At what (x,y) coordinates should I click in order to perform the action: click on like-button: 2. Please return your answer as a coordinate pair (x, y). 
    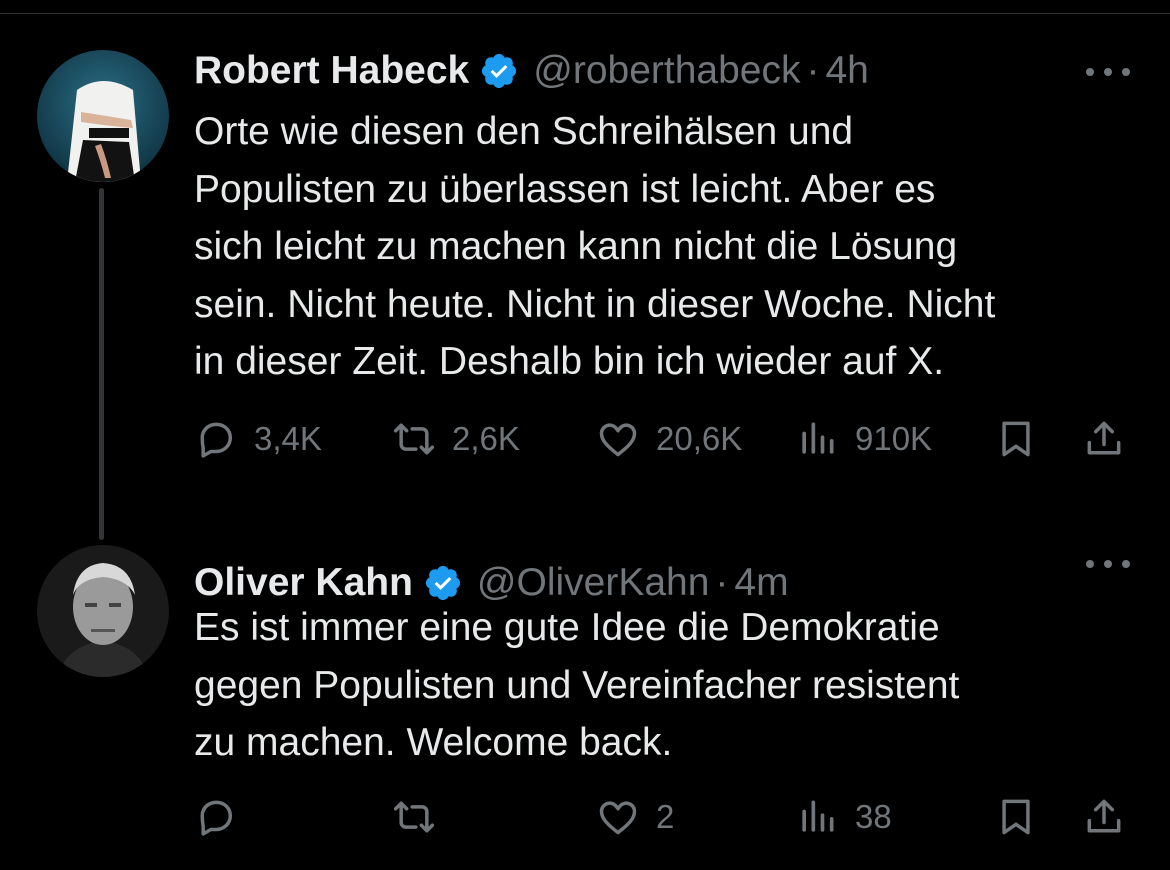
    Looking at the image, I should click on (635, 817).